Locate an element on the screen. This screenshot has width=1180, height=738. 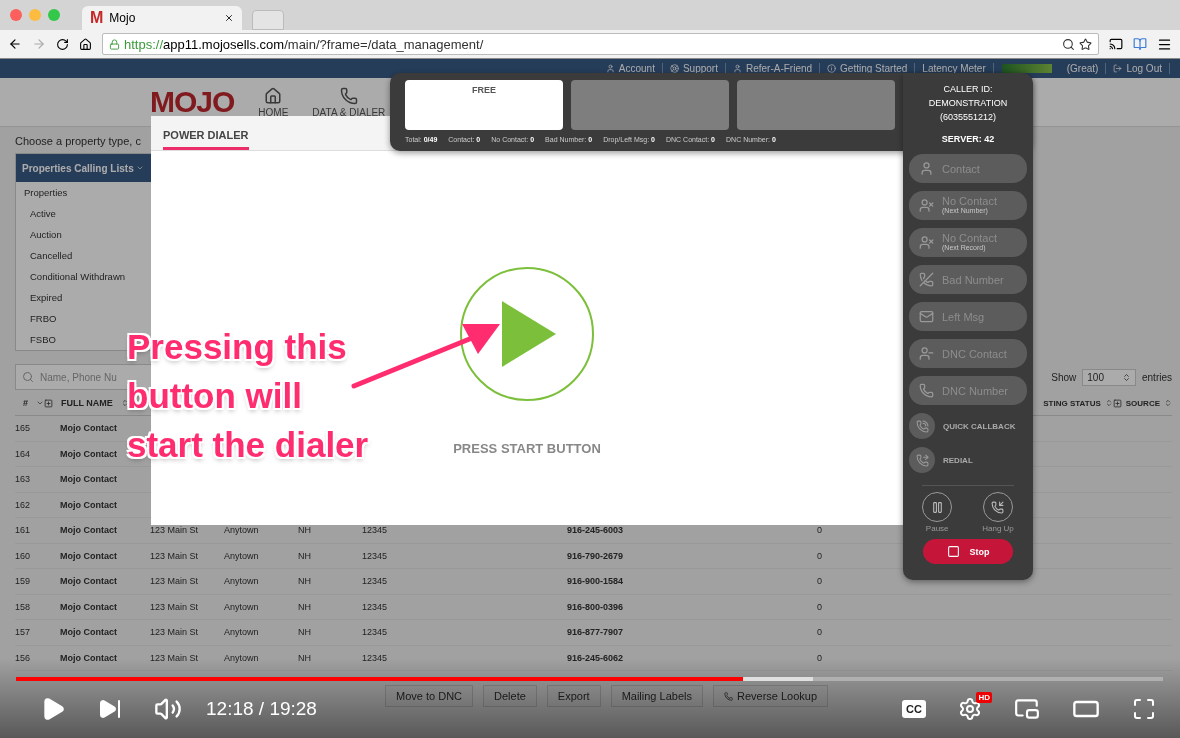
caller-id-label: CALLER ID: is located at coordinates (968, 89).